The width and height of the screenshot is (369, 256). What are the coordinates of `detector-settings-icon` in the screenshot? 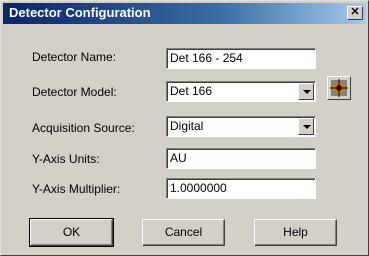 It's located at (339, 88).